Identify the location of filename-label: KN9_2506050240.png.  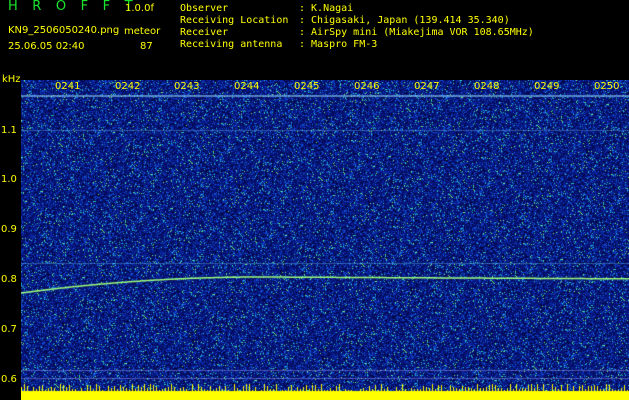
(64, 30).